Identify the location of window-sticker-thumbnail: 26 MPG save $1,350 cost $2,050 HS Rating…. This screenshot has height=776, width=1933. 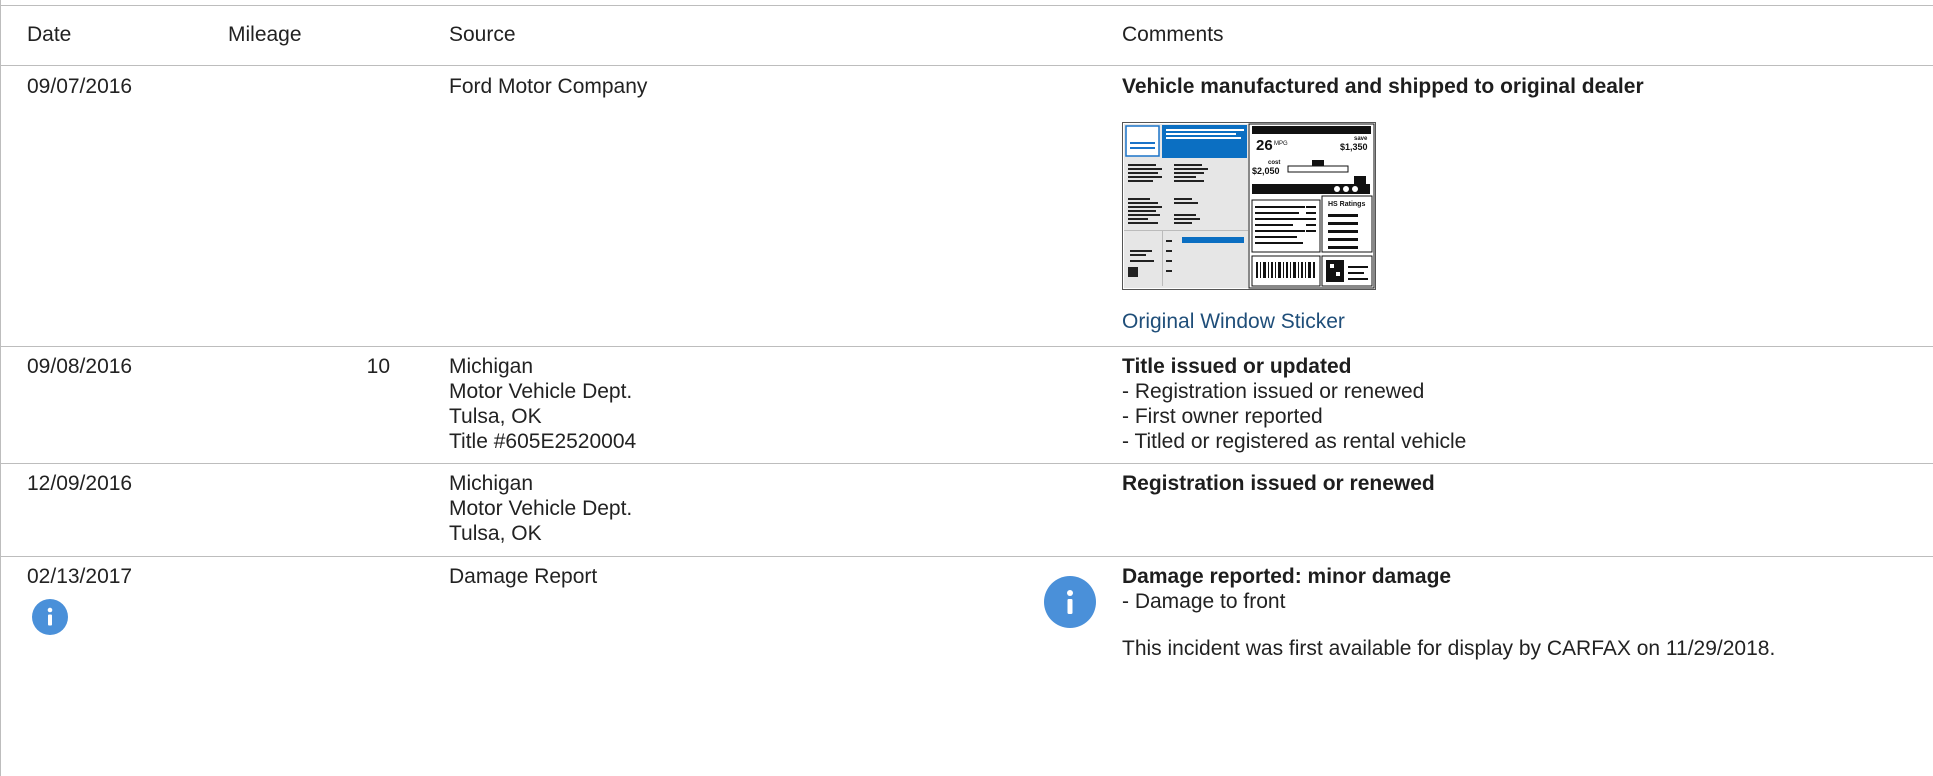
(1249, 206).